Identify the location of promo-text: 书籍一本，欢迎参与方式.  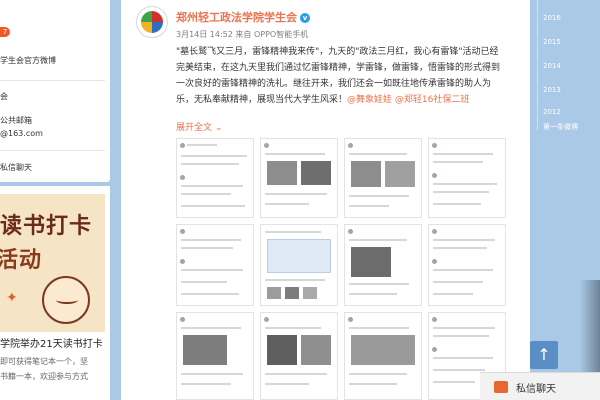
(44, 376).